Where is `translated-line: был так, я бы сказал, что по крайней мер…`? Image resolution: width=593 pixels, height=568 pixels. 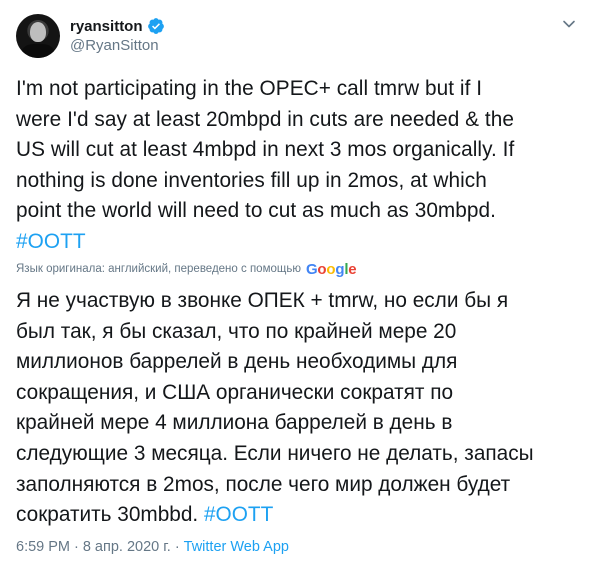
translated-line: был так, я бы сказал, что по крайней мер… is located at coordinates (236, 331).